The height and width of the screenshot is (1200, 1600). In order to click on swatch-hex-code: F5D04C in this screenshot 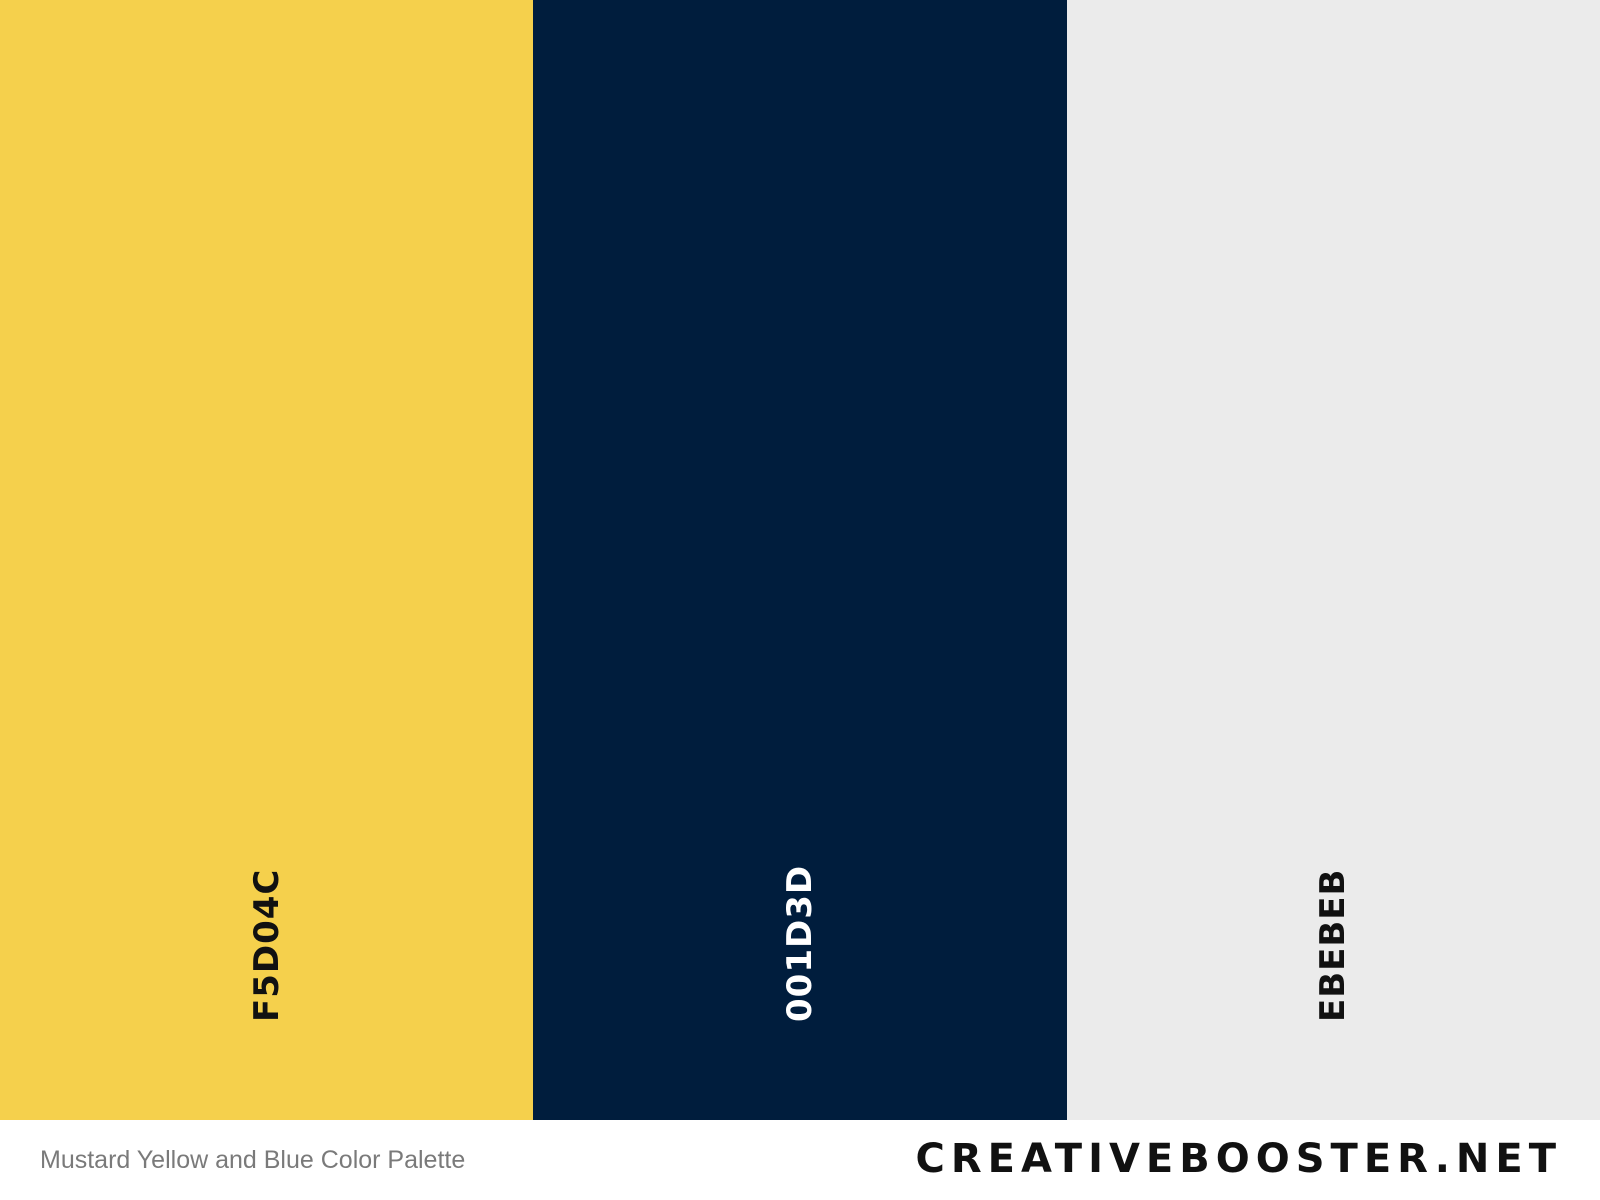, I will do `click(266, 945)`.